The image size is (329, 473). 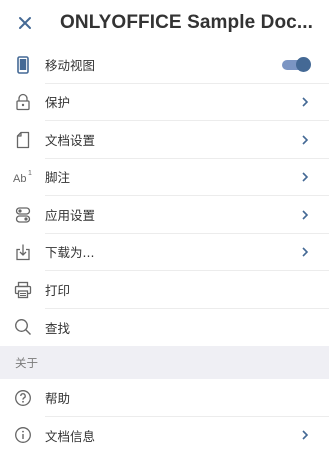 I want to click on info-icon, so click(x=22, y=436).